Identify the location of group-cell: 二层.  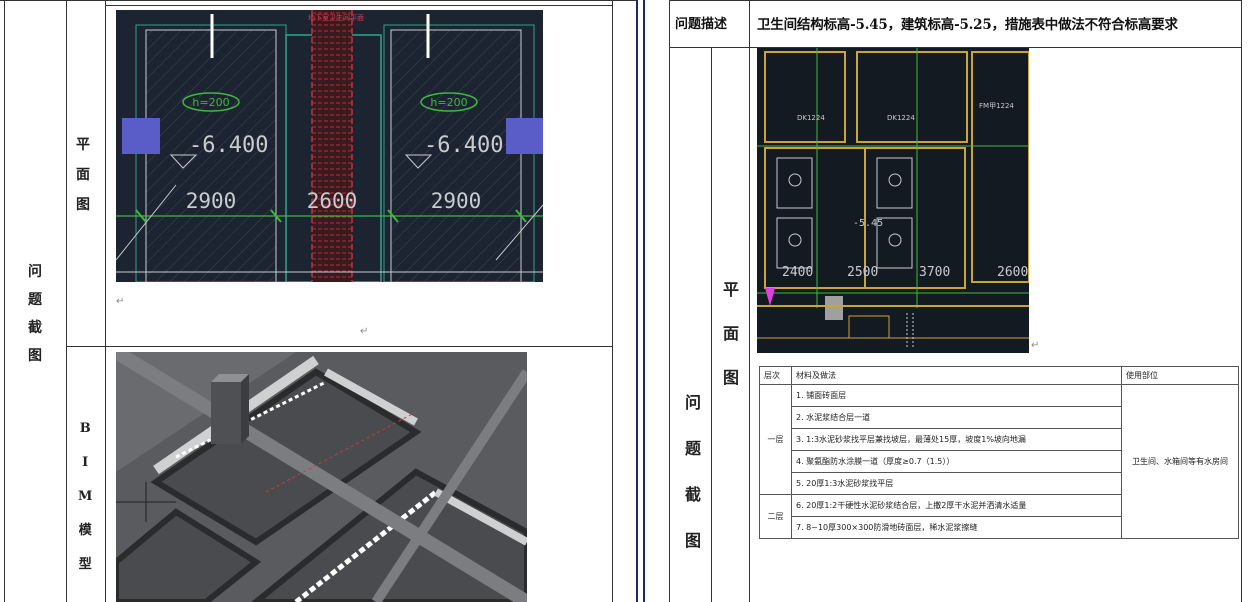
(775, 516).